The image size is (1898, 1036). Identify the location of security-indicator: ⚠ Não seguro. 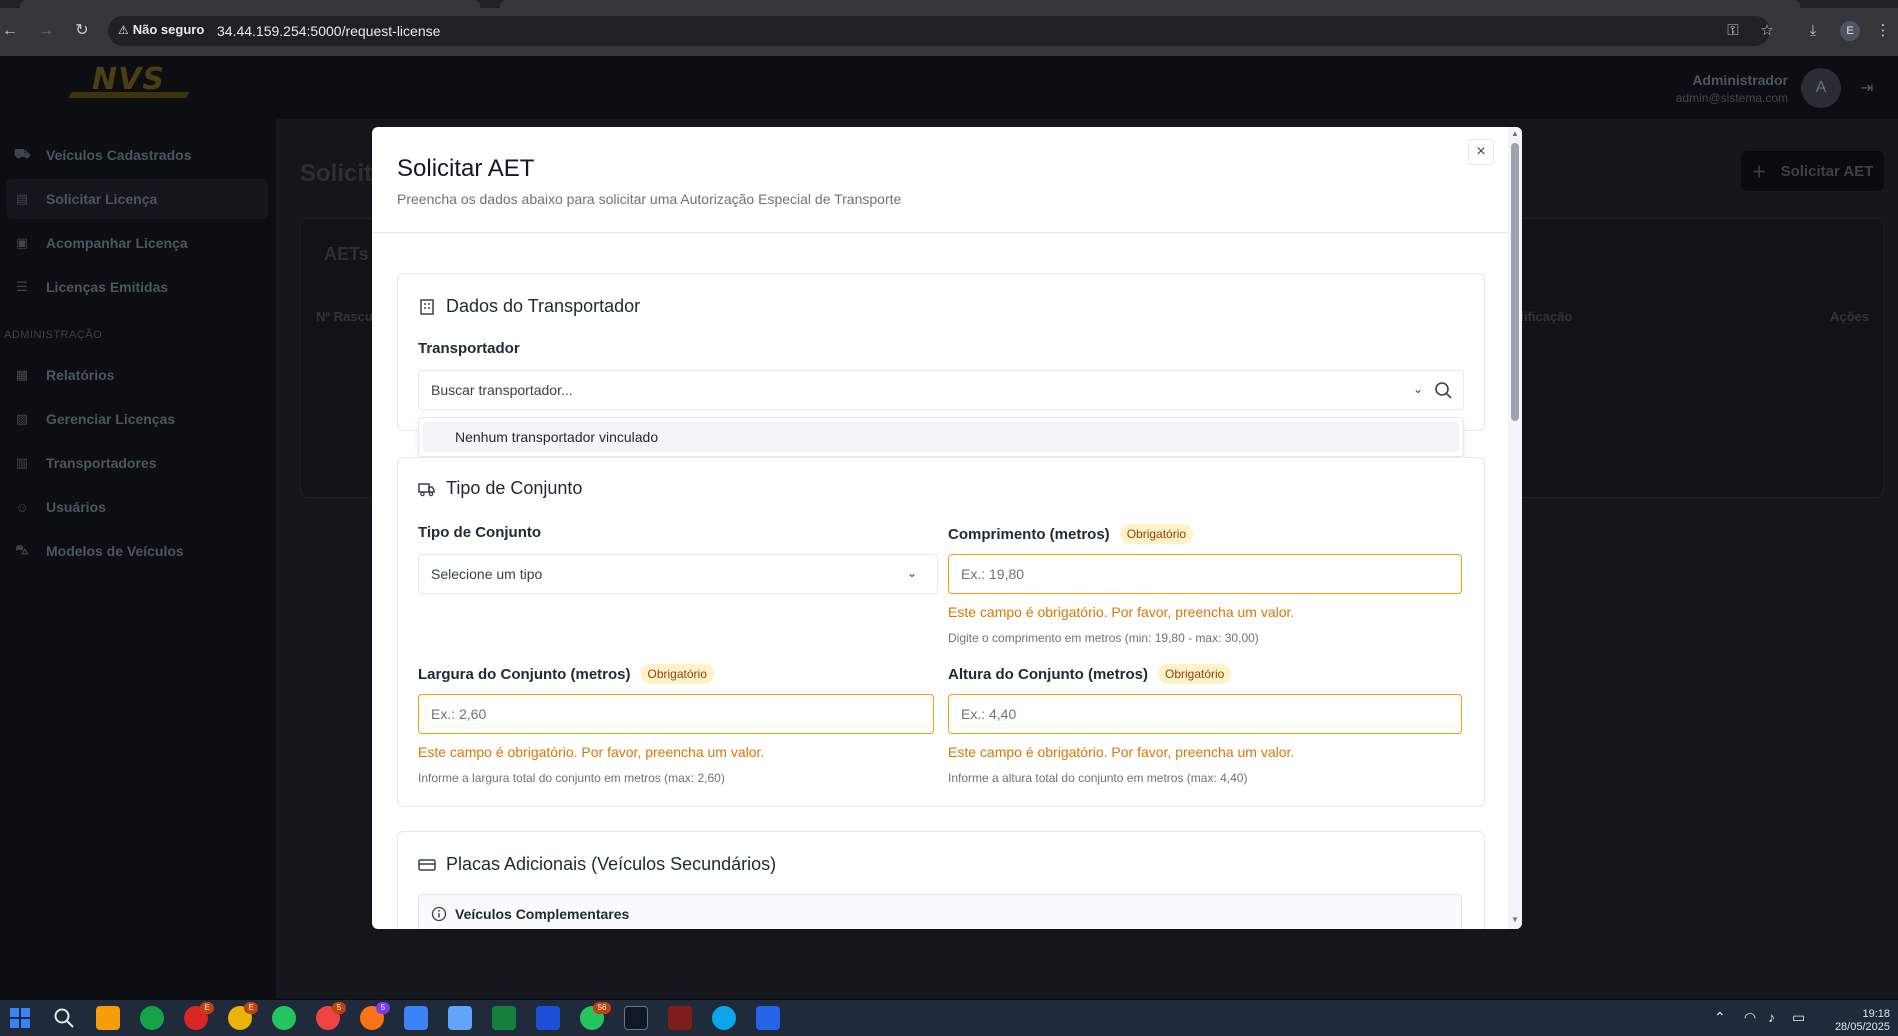
(161, 29).